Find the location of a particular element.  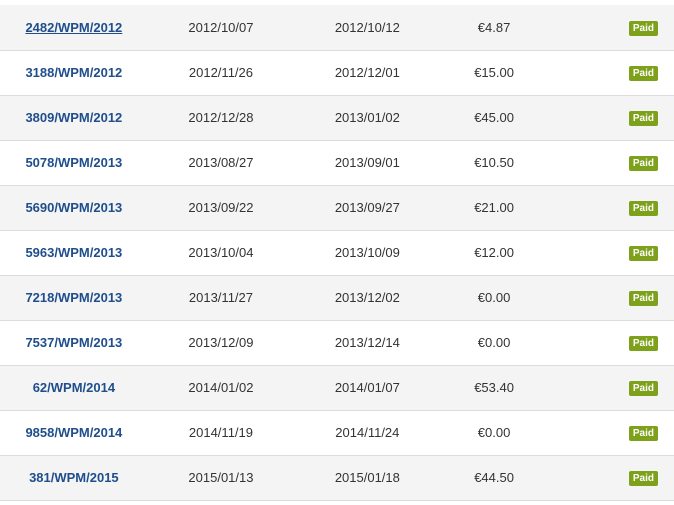

invoice-number-cell: 5078/WPM/2013 is located at coordinates (74, 163).